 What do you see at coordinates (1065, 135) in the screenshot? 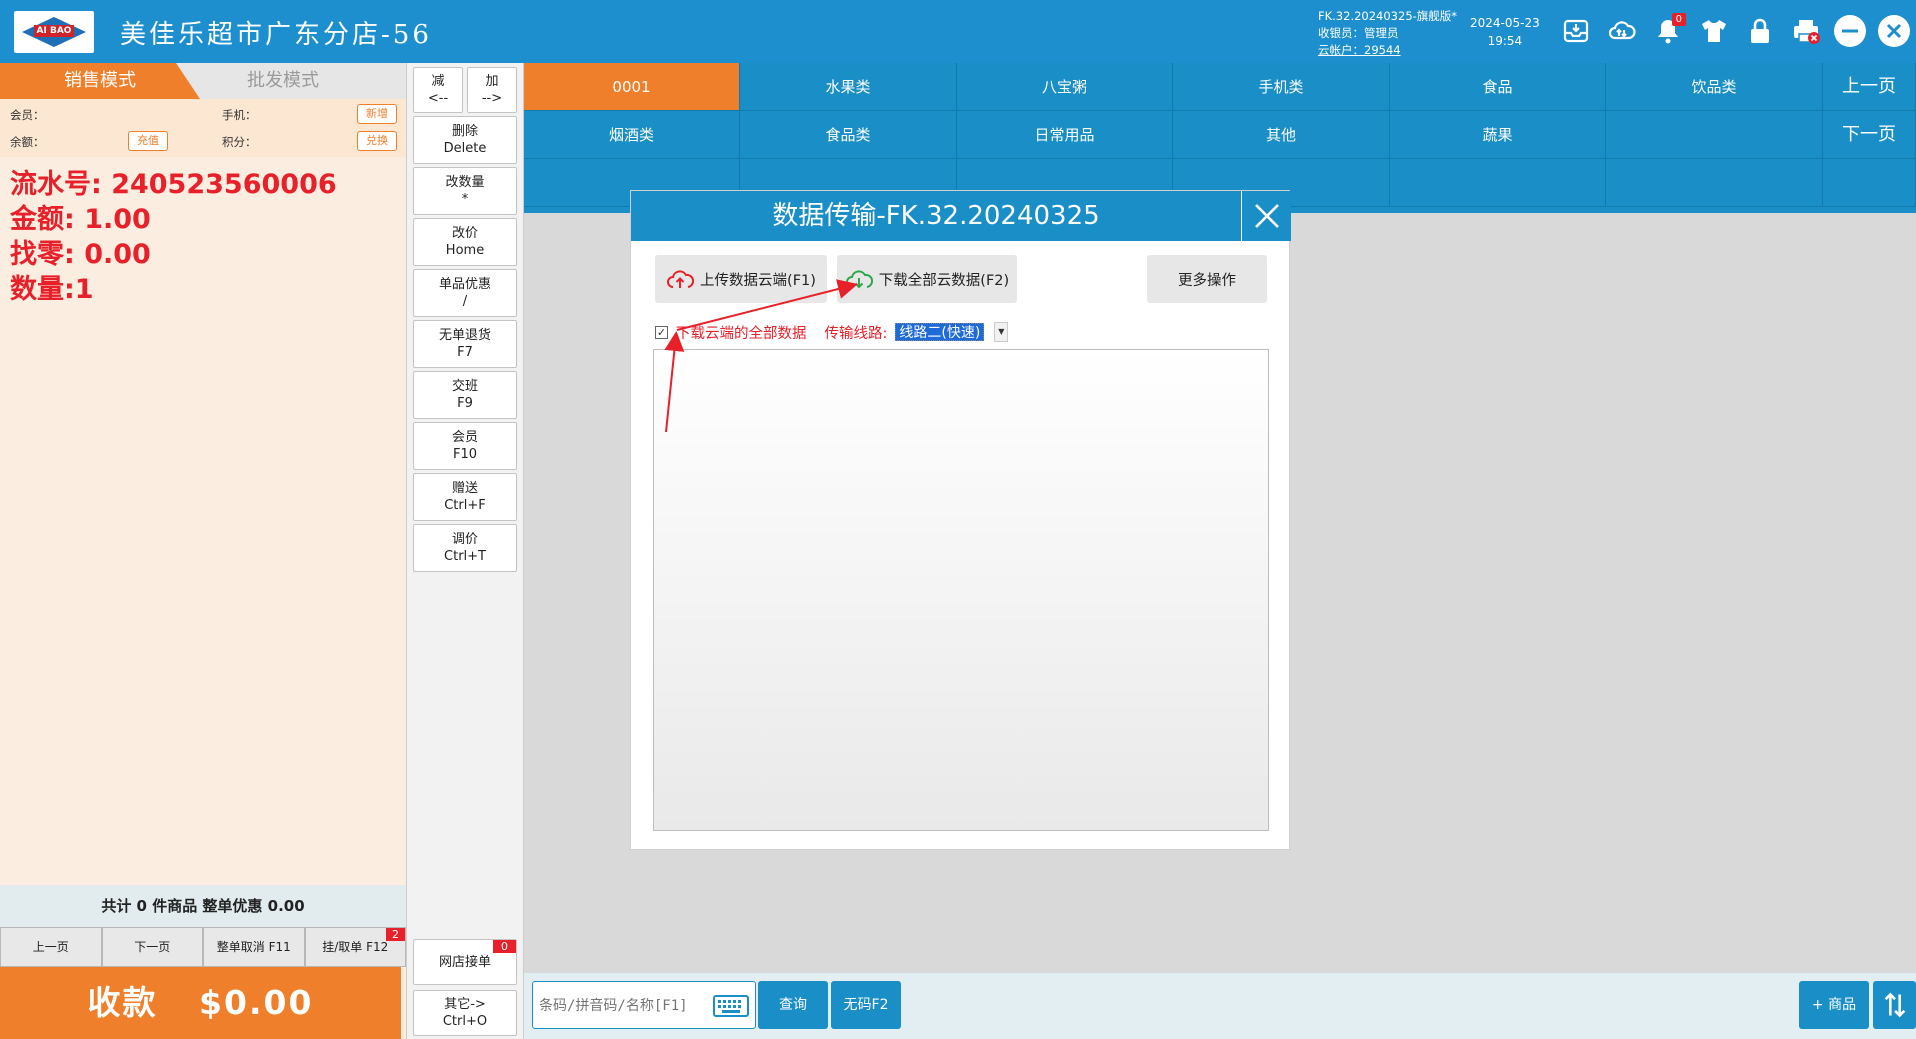
I see `category-daily-goods: 日常用品` at bounding box center [1065, 135].